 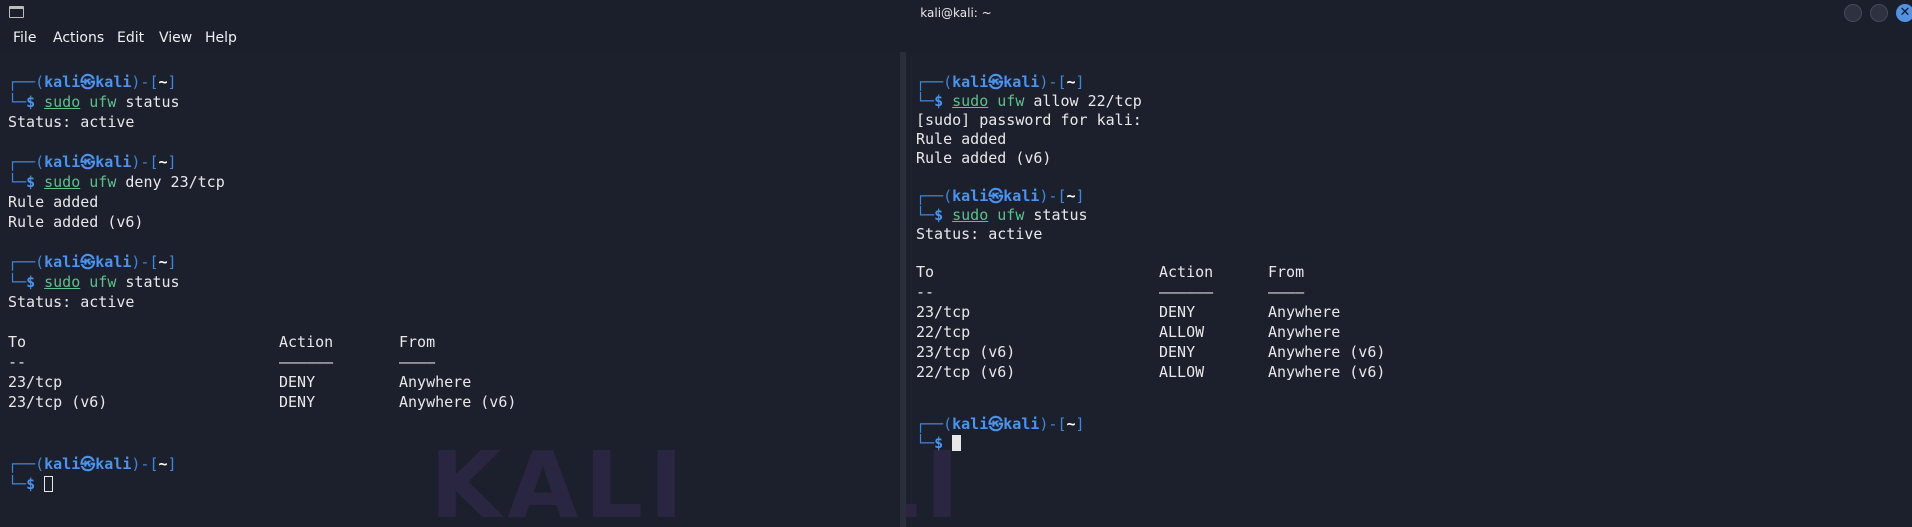 I want to click on maximize-button, so click(x=1879, y=13).